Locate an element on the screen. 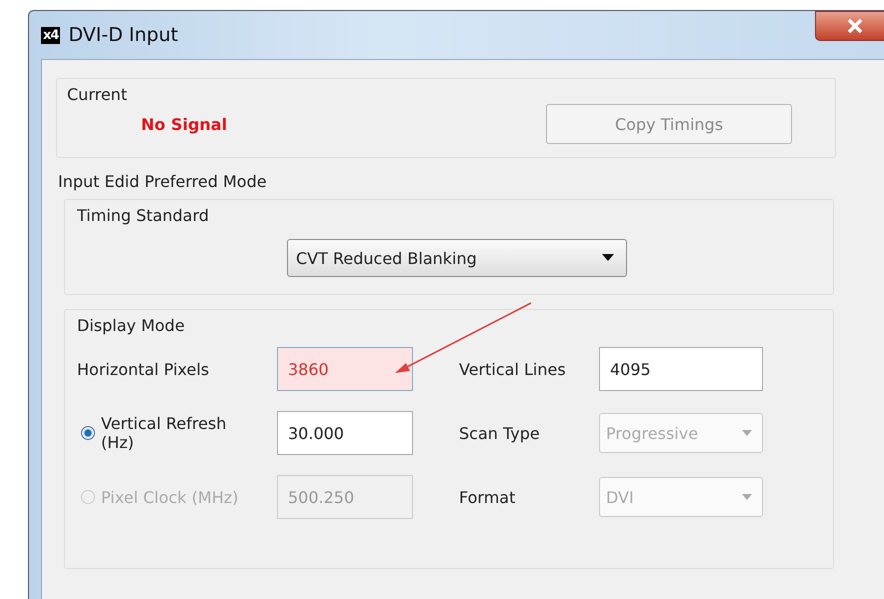 The image size is (884, 599). radio-button is located at coordinates (88, 433).